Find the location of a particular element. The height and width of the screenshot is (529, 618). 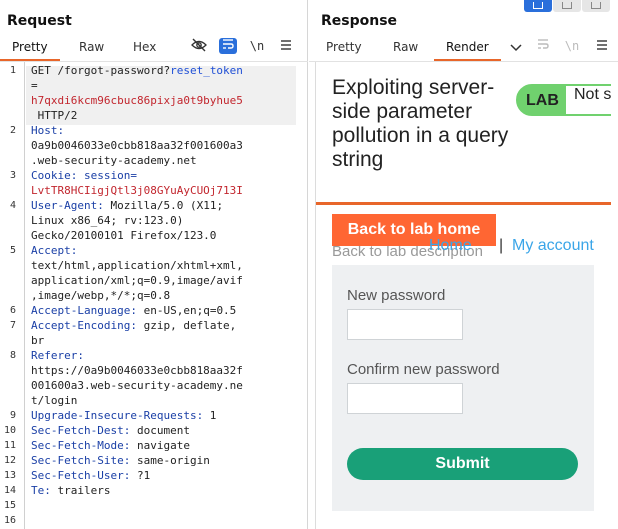

header-divider is located at coordinates (463, 203).